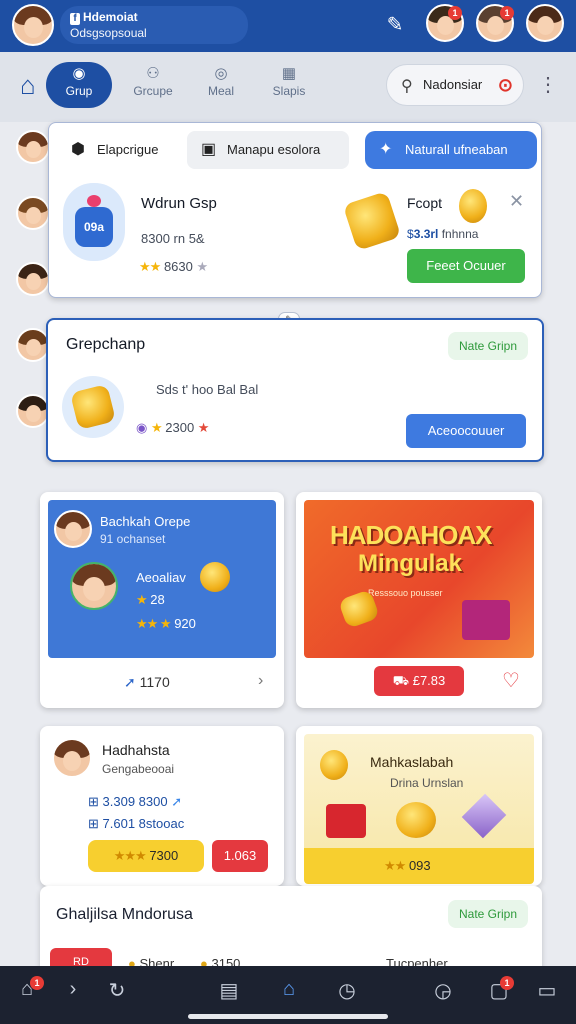  I want to click on card3-footer: ➚ 1170, so click(147, 682).